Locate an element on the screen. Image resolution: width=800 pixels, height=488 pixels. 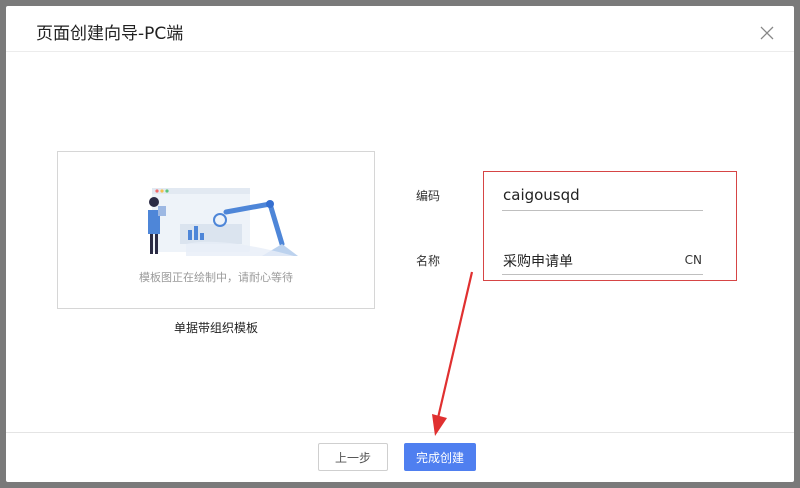
template-preview: 模板图正在绘制中，请耐心等待 is located at coordinates (216, 230).